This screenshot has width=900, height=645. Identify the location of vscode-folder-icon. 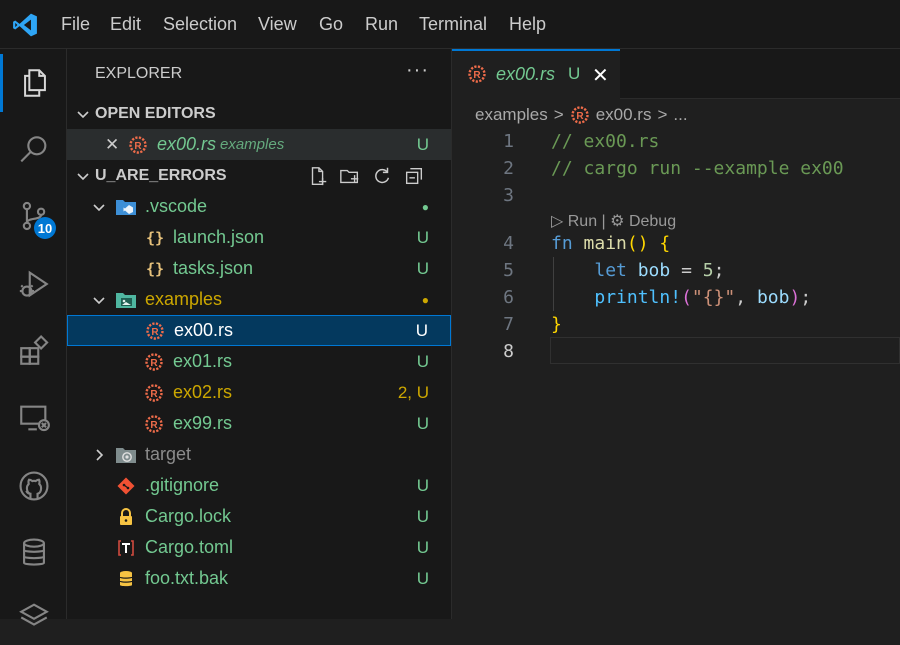
(126, 207).